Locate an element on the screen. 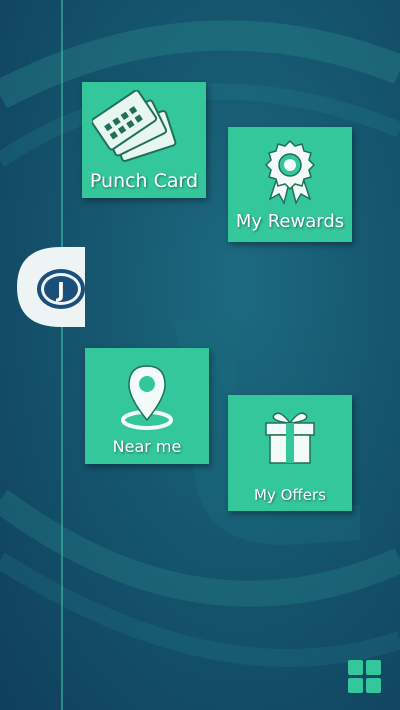 The image size is (400, 710). logo-letter: J is located at coordinates (59, 290).